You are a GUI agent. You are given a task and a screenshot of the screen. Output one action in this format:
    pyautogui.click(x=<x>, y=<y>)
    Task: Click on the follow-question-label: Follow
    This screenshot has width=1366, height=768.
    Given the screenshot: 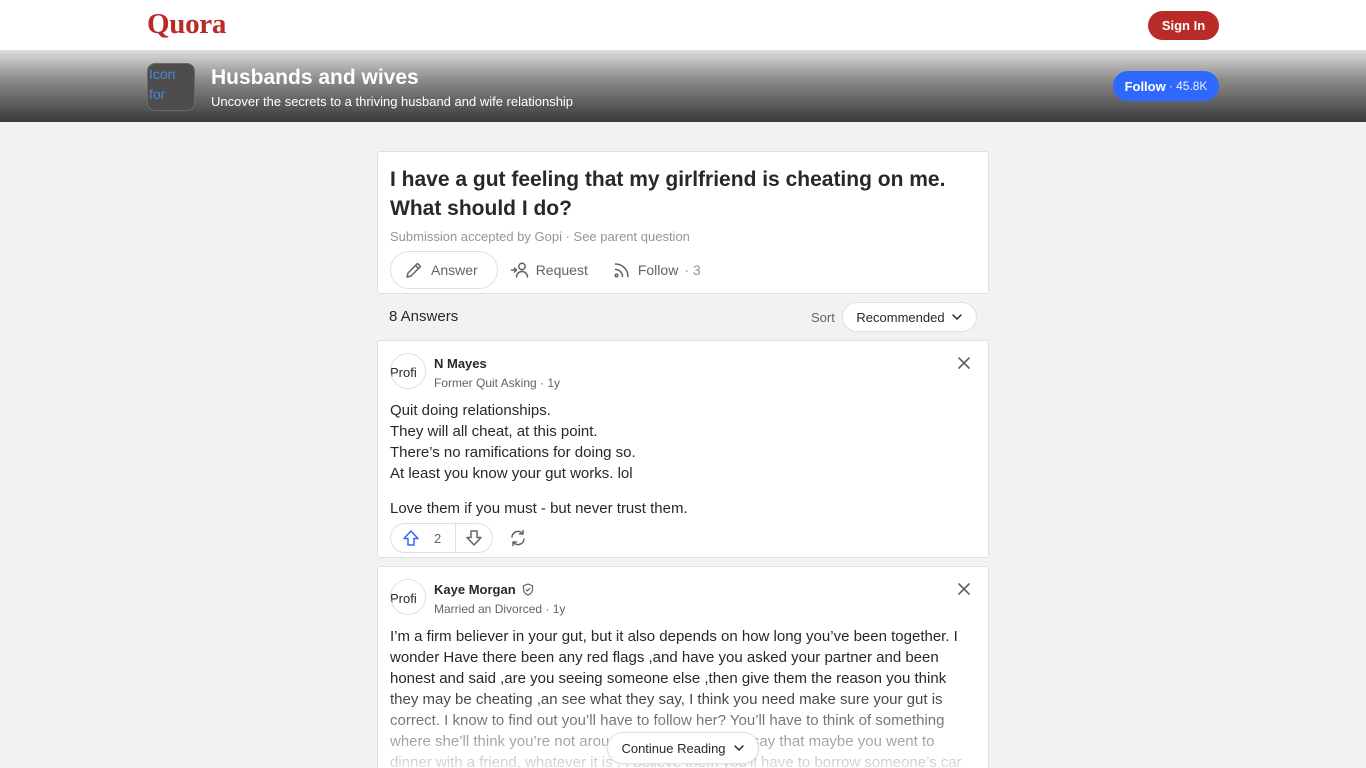 What is the action you would take?
    pyautogui.click(x=658, y=270)
    